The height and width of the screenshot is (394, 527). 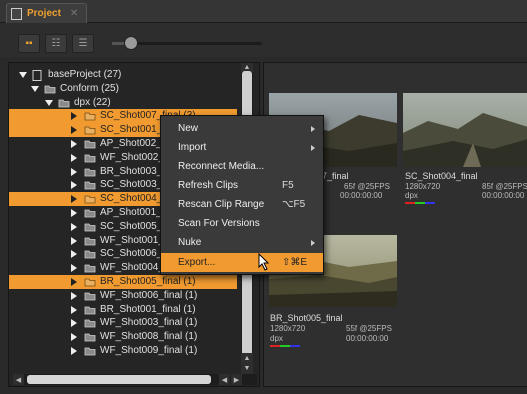 What do you see at coordinates (16, 13) in the screenshot?
I see `project-tab-icon` at bounding box center [16, 13].